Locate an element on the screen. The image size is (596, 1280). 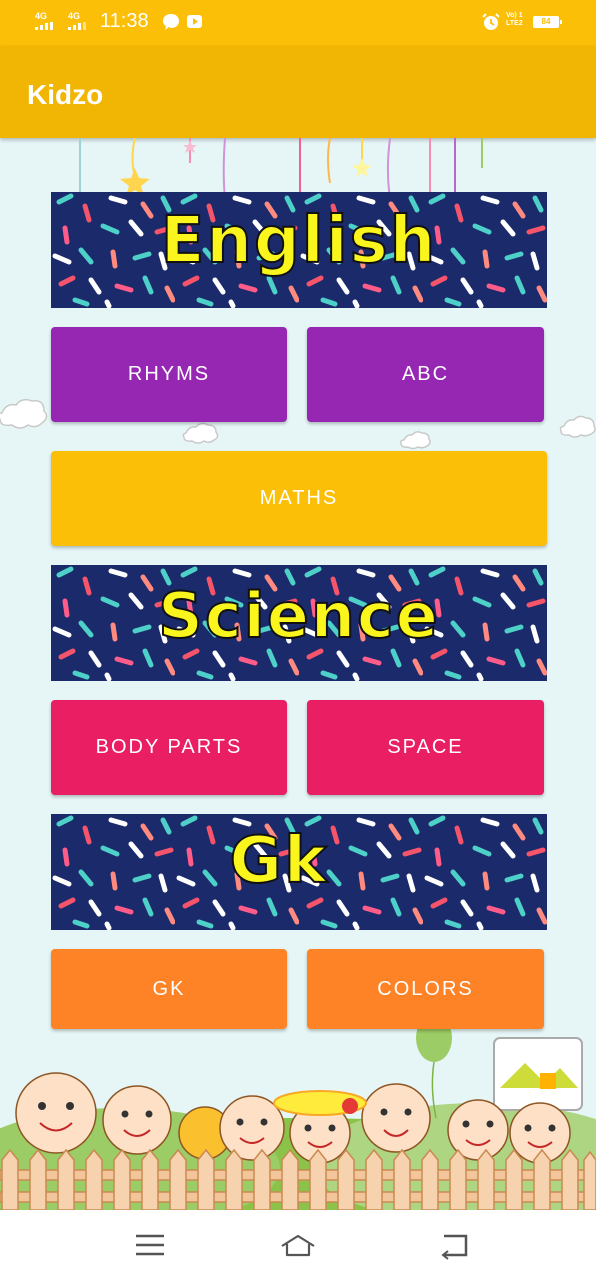
gk-banner-title: Gk is located at coordinates (278, 861).